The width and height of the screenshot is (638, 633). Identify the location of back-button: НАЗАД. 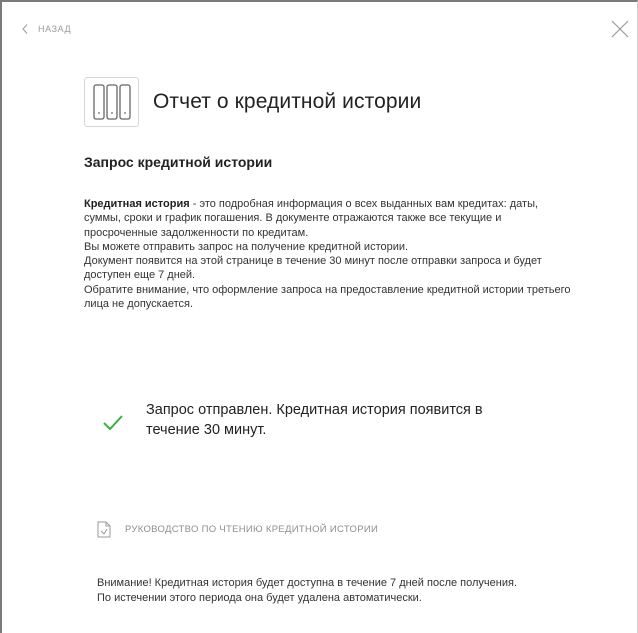
(46, 29).